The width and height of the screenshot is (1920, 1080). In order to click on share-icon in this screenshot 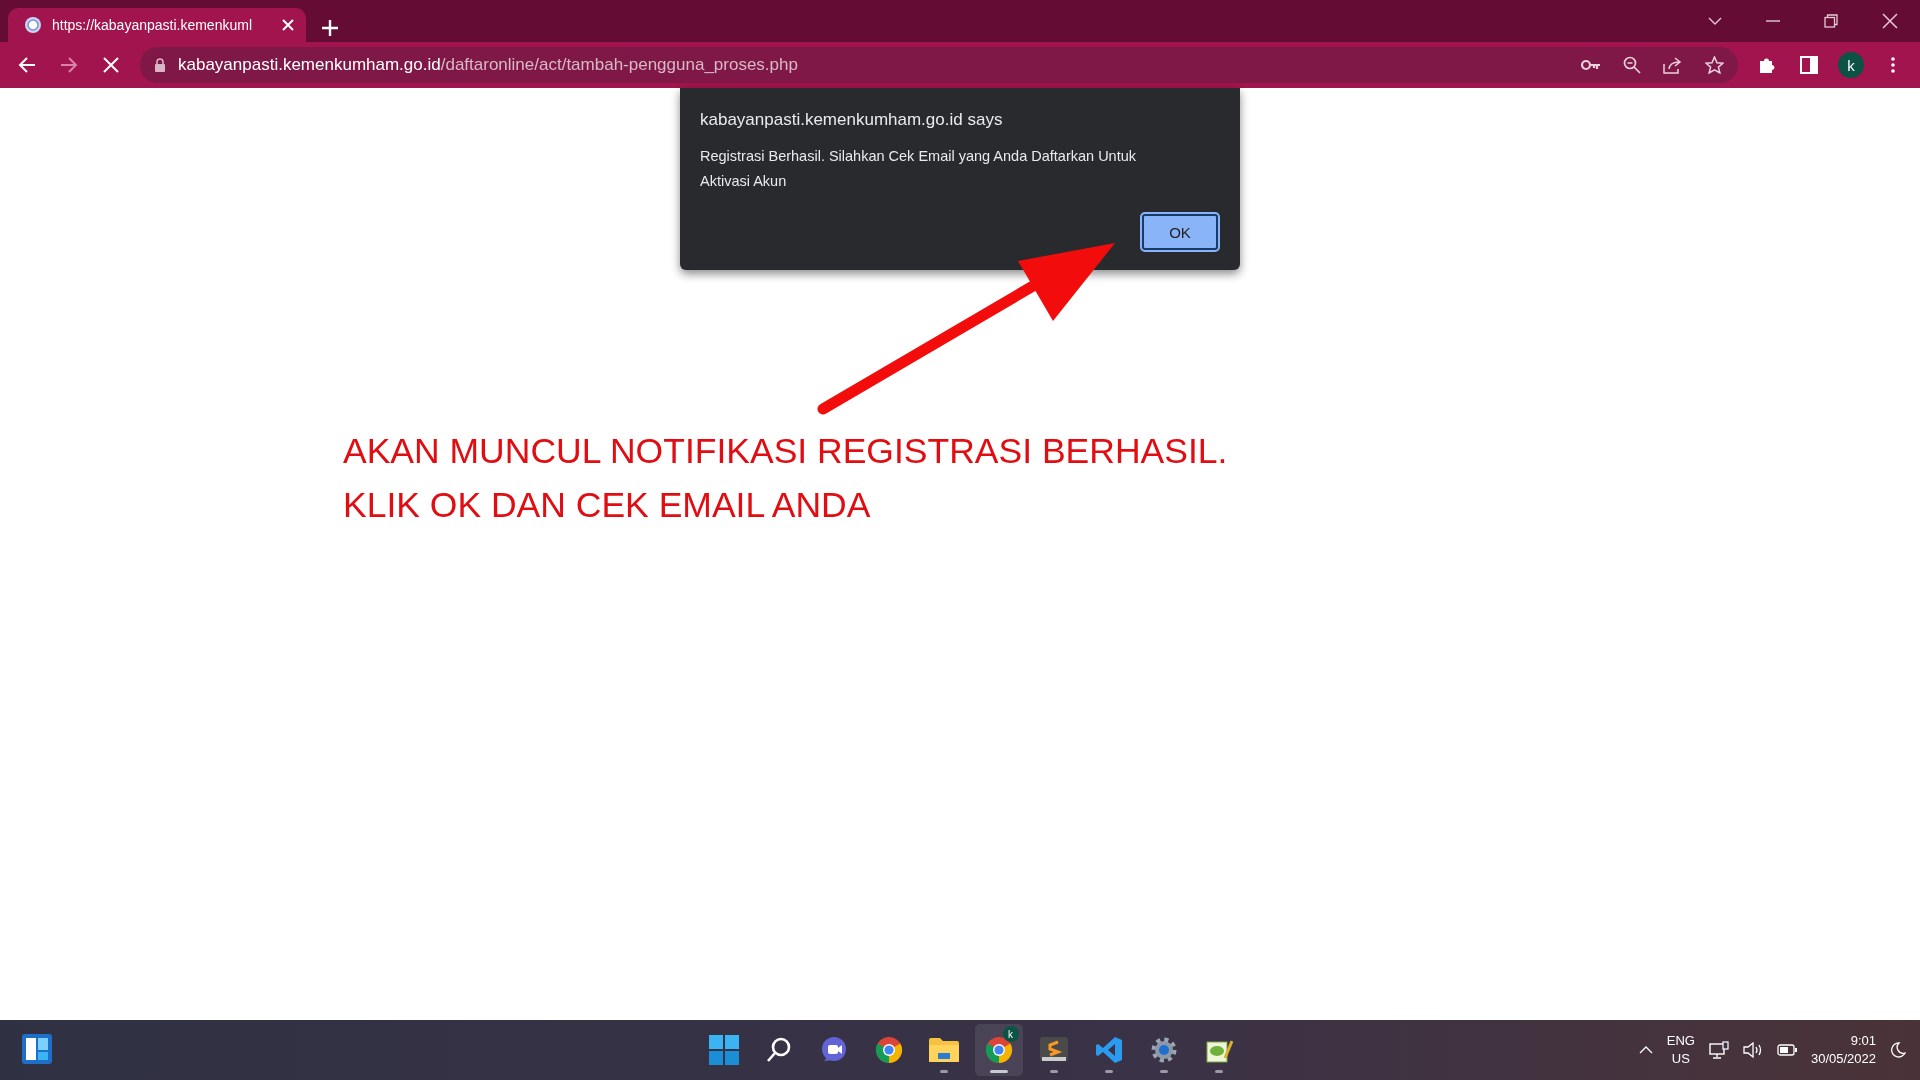, I will do `click(1673, 65)`.